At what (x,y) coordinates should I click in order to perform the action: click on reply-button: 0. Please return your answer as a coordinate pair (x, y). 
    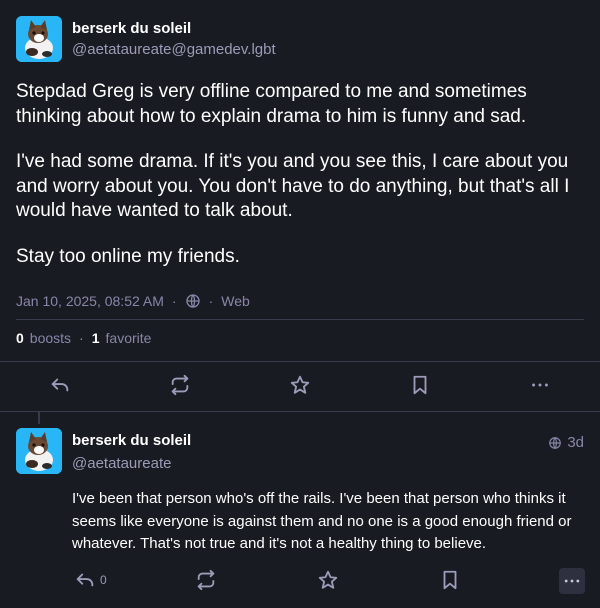
    Looking at the image, I should click on (90, 580).